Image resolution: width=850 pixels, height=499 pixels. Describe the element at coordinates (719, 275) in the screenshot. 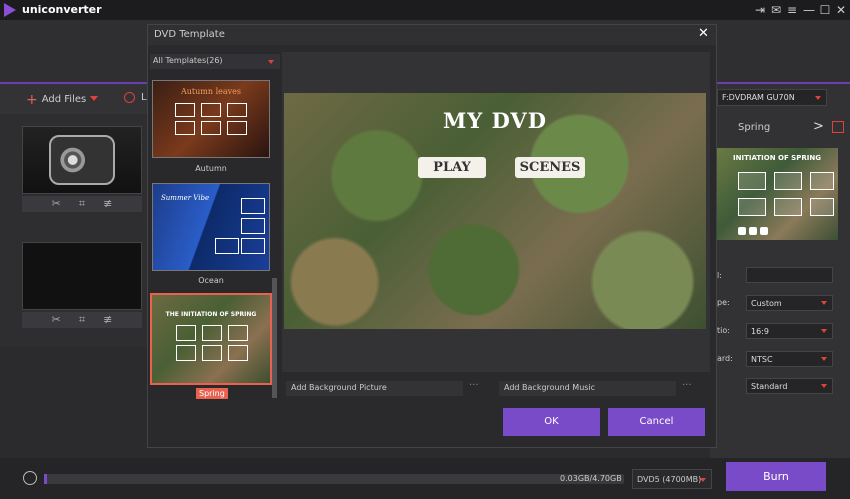

I see `field-label: l:` at that location.